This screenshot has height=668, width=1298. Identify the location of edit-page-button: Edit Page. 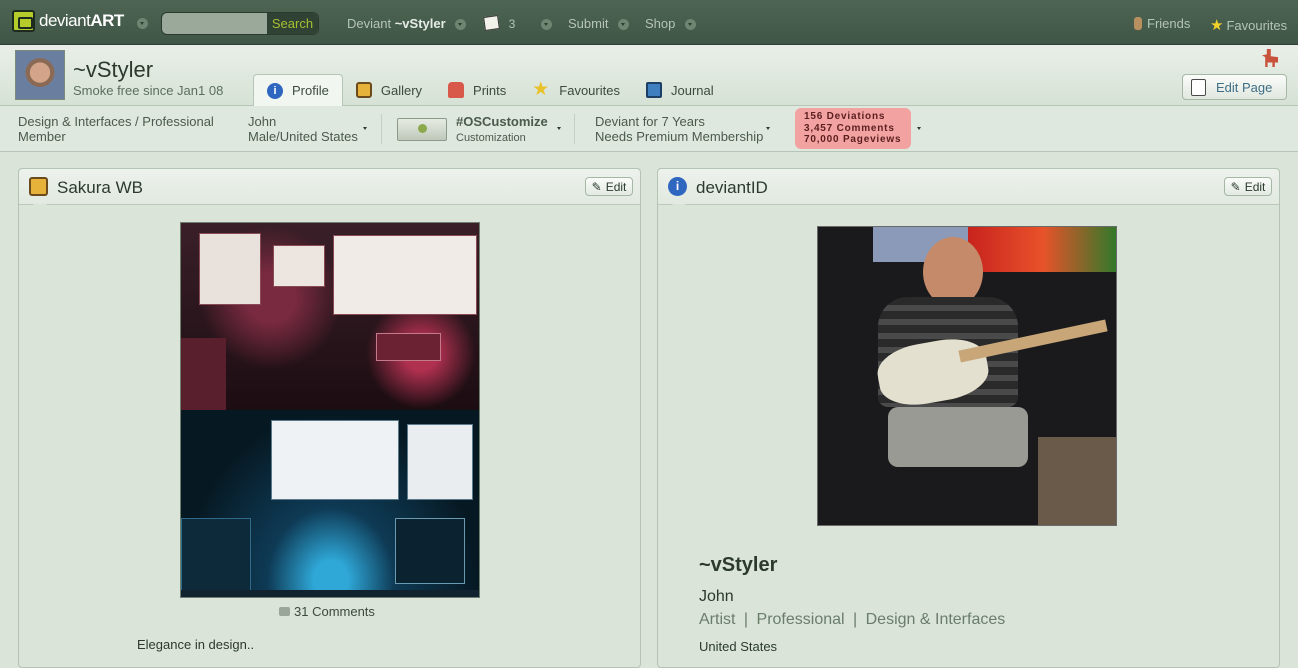
(1234, 87).